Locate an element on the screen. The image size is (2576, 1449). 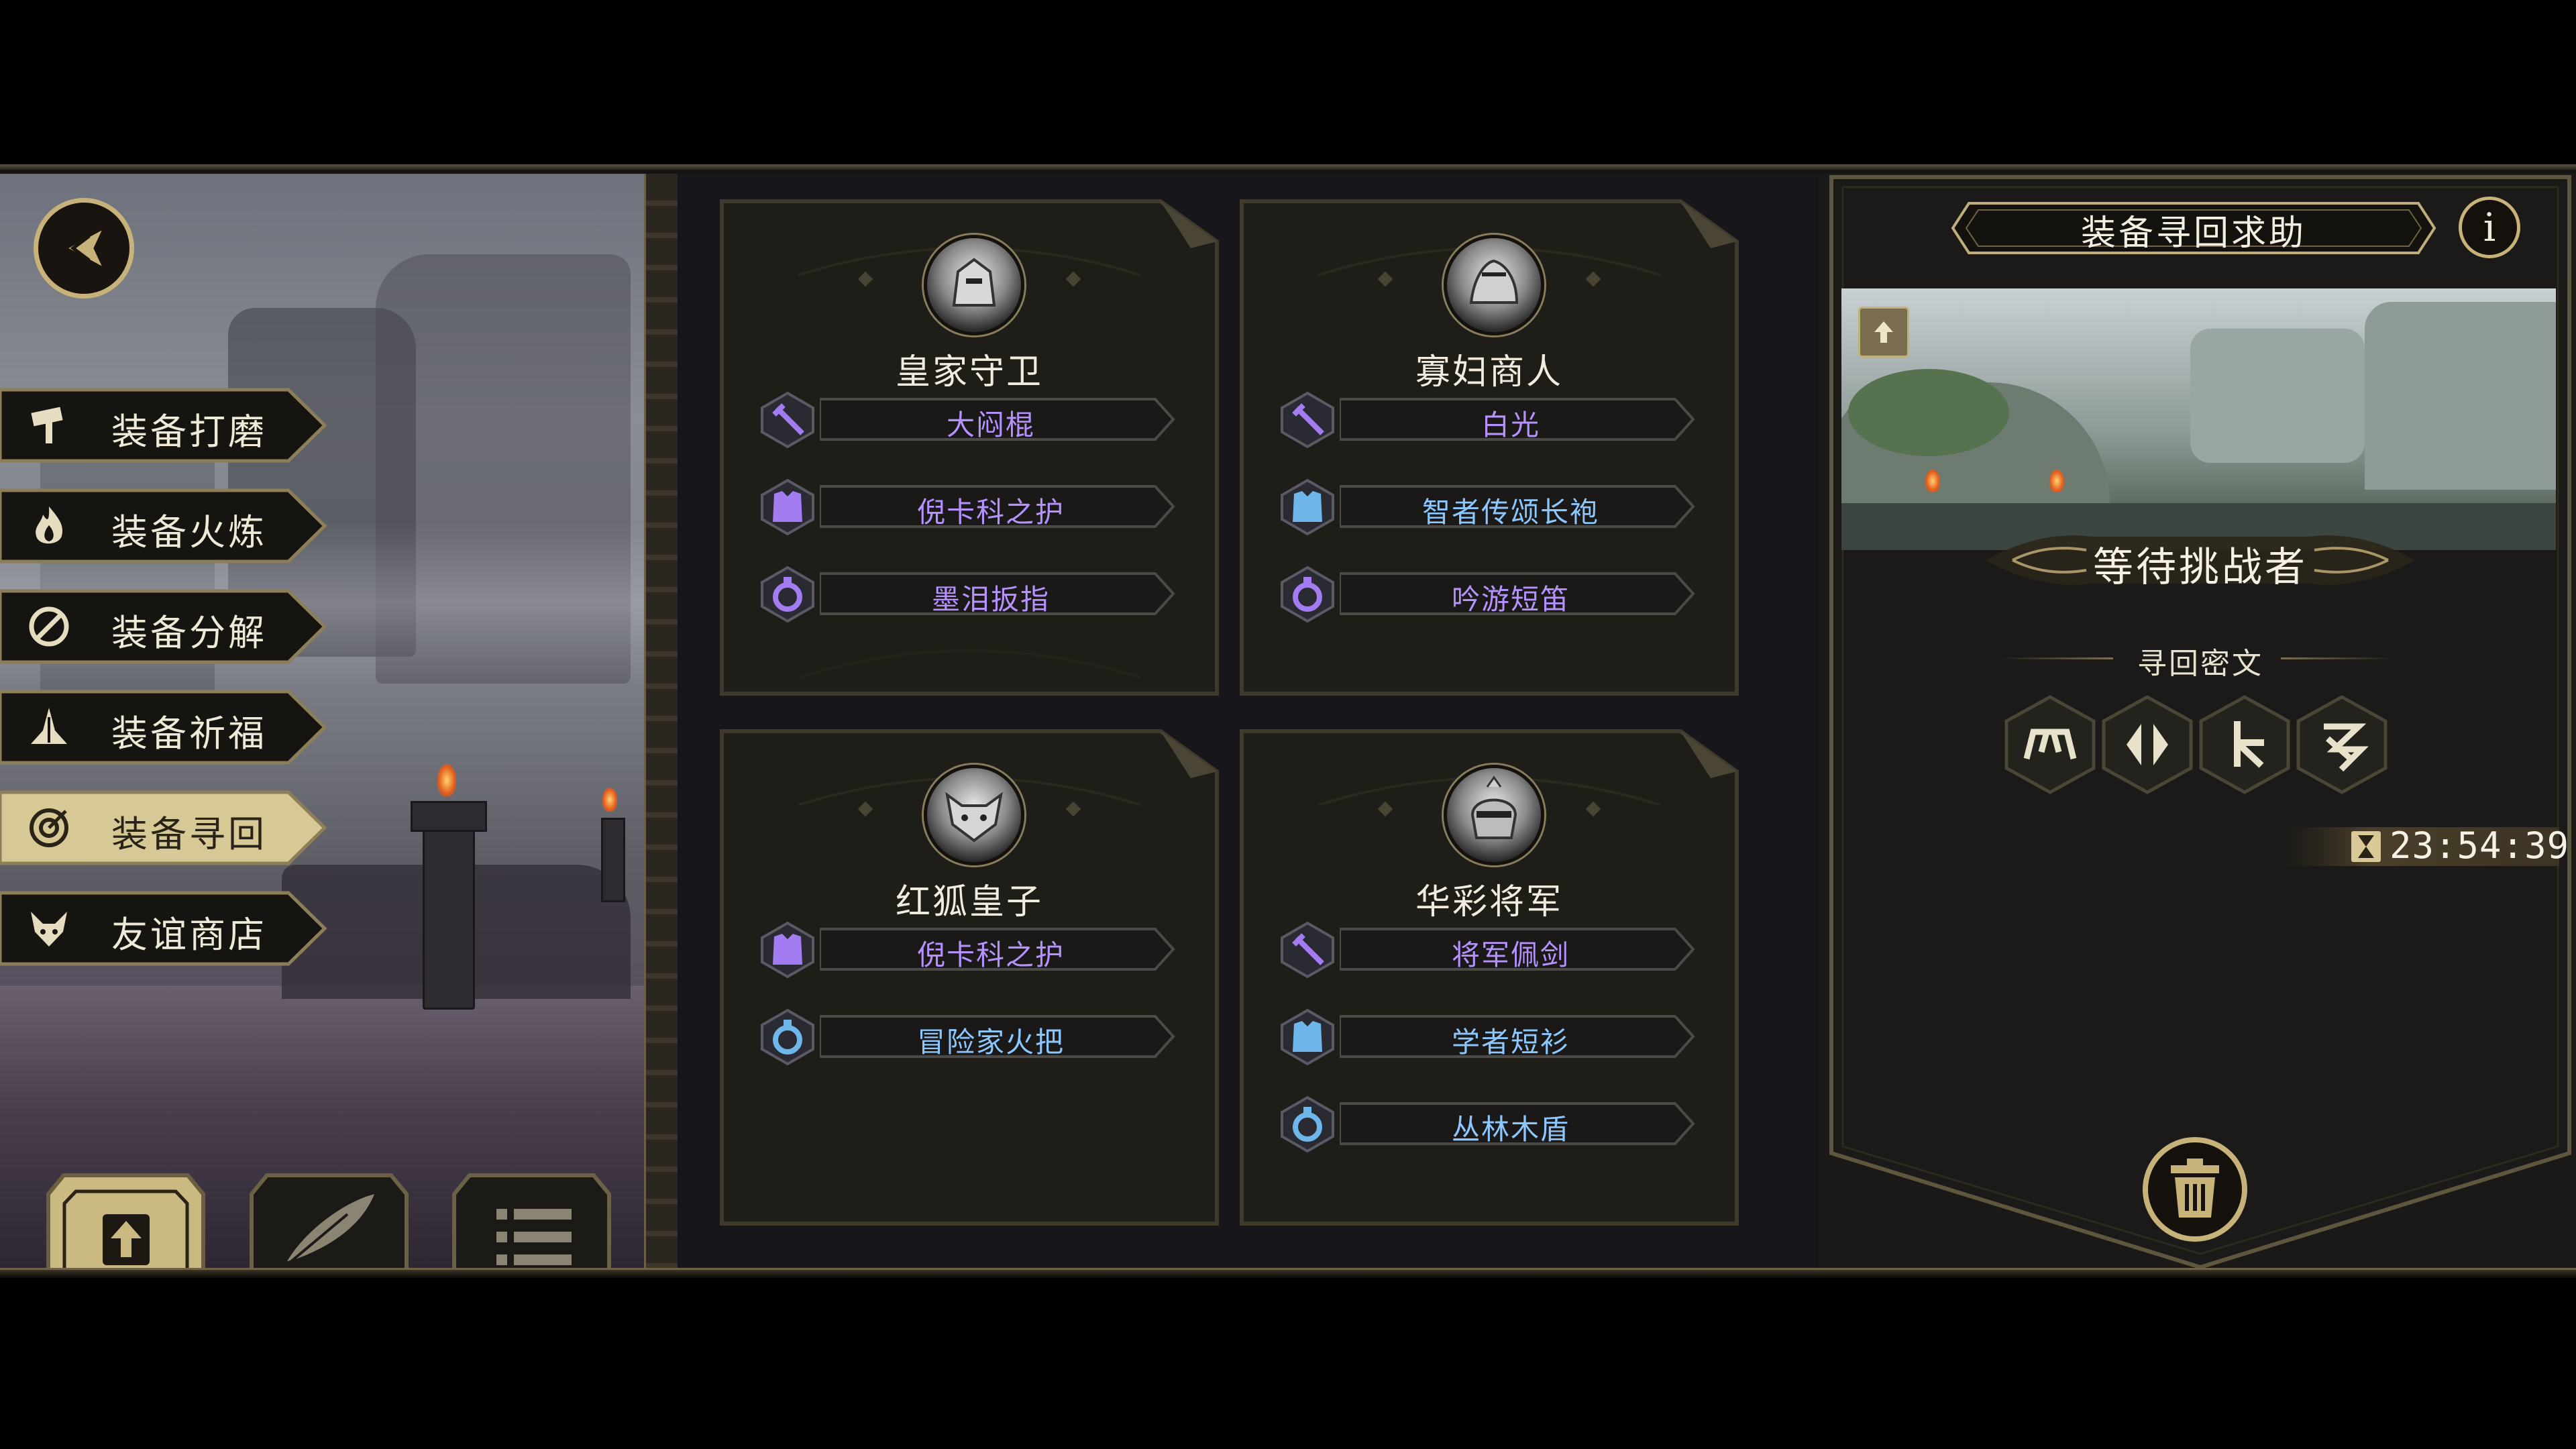
upload-button is located at coordinates (126, 1222).